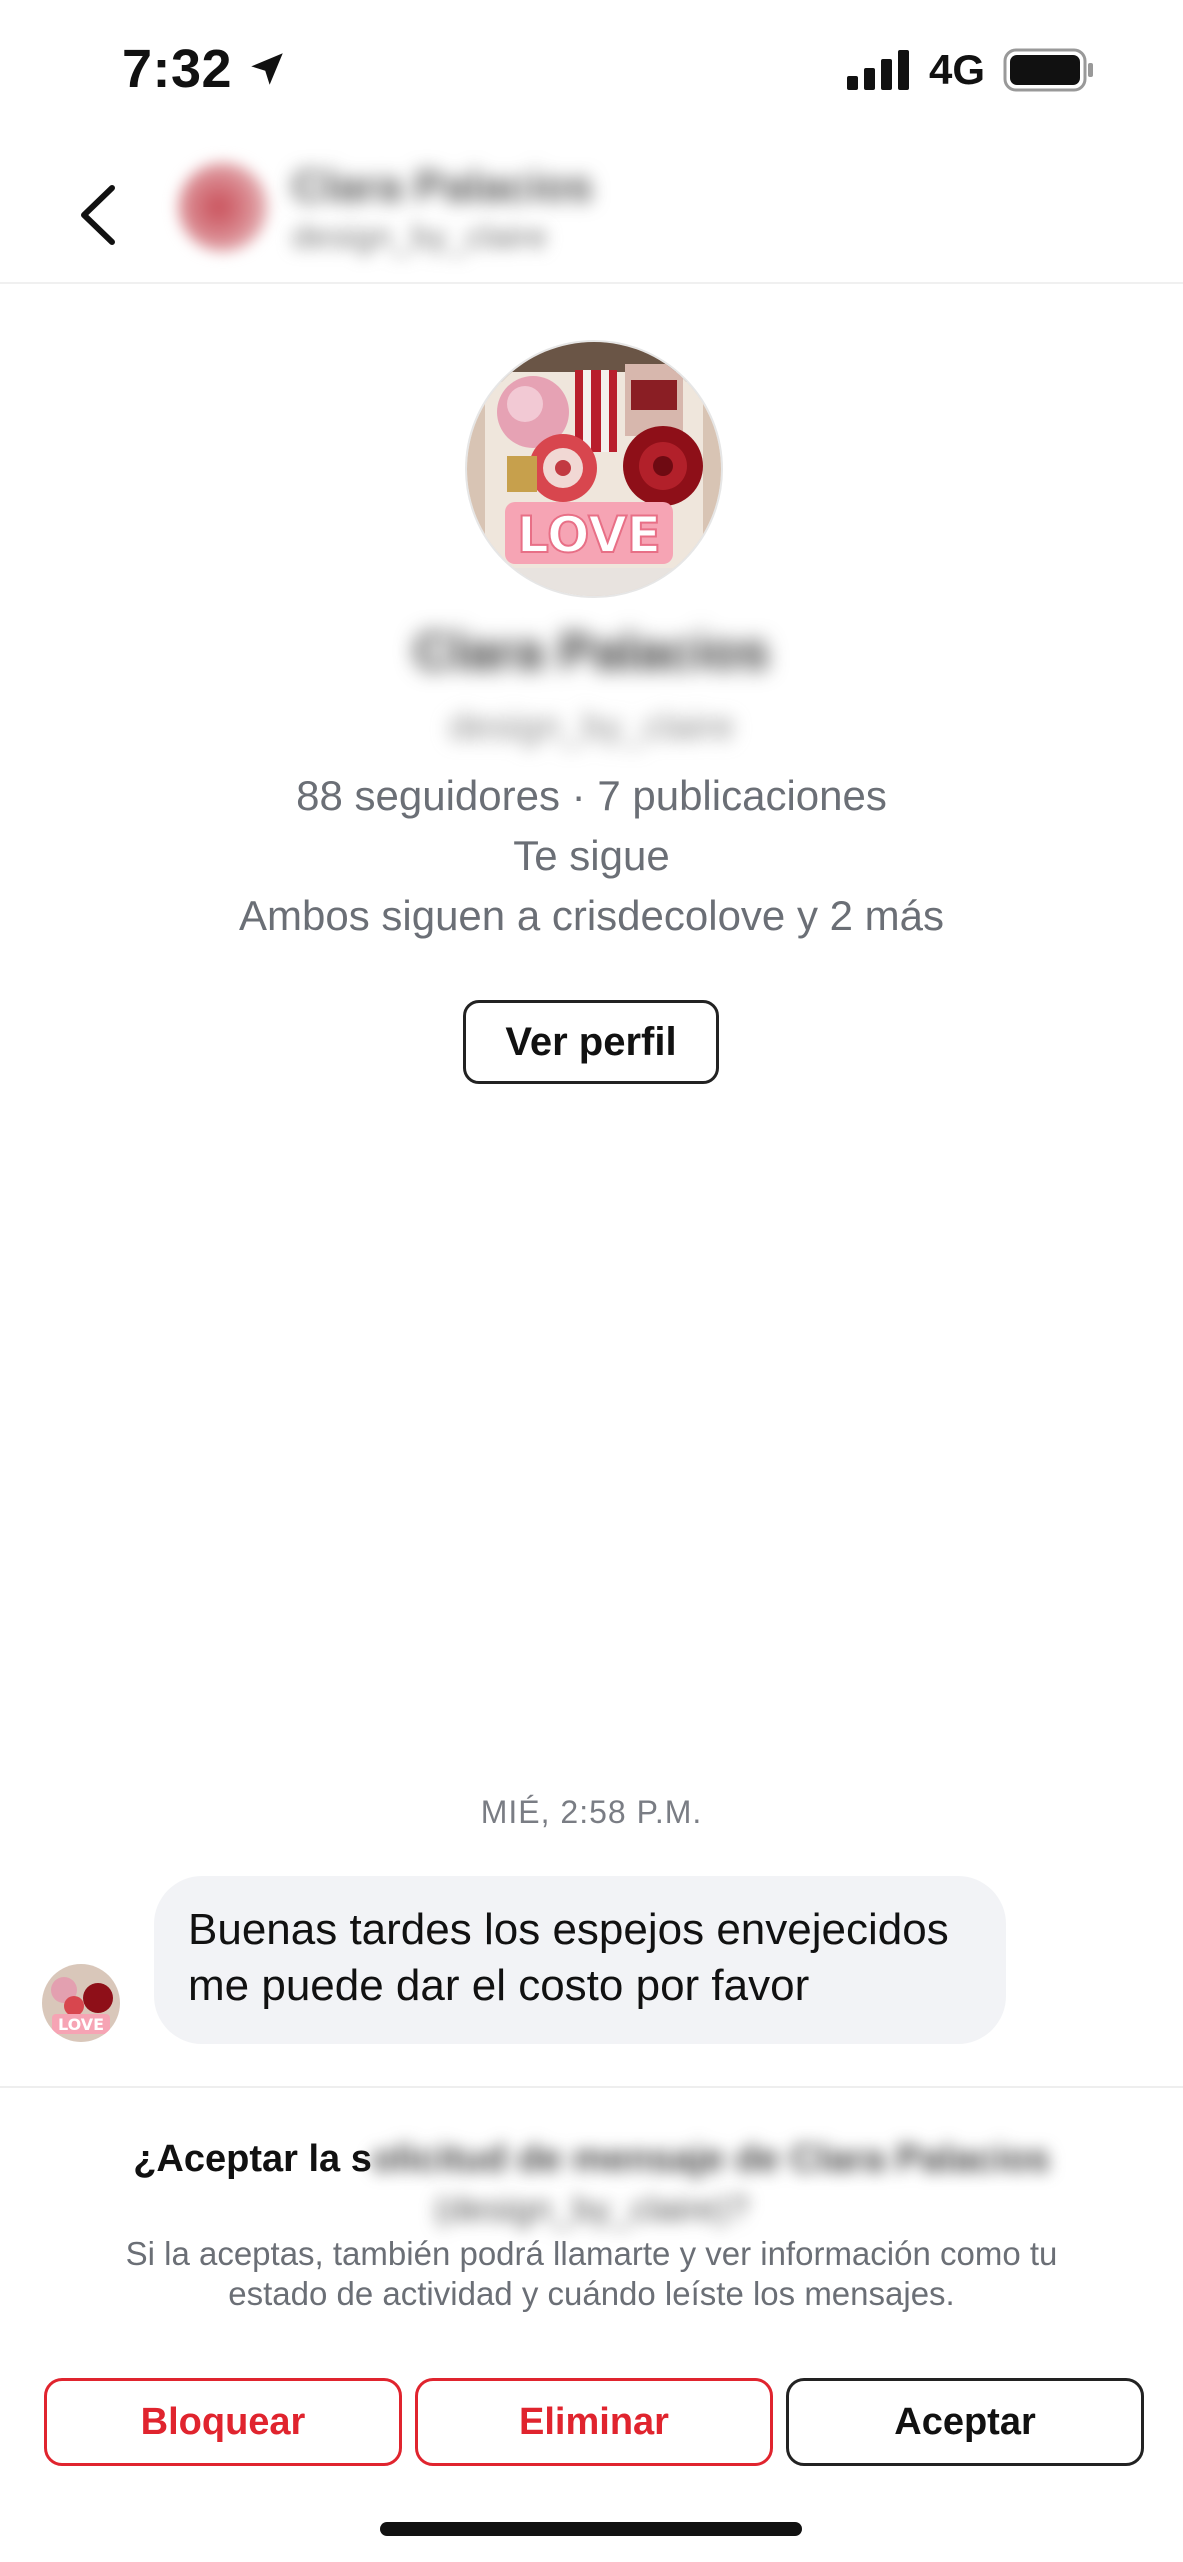 This screenshot has width=1183, height=2562. I want to click on back-button, so click(100, 215).